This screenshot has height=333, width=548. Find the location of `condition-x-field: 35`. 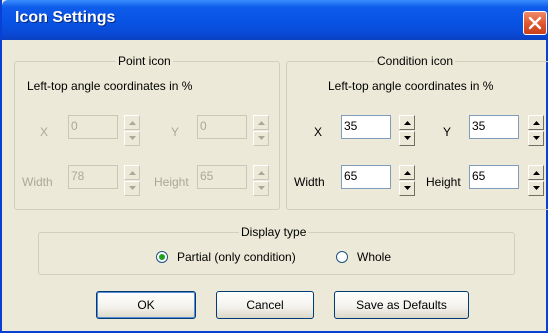

condition-x-field: 35 is located at coordinates (366, 127).